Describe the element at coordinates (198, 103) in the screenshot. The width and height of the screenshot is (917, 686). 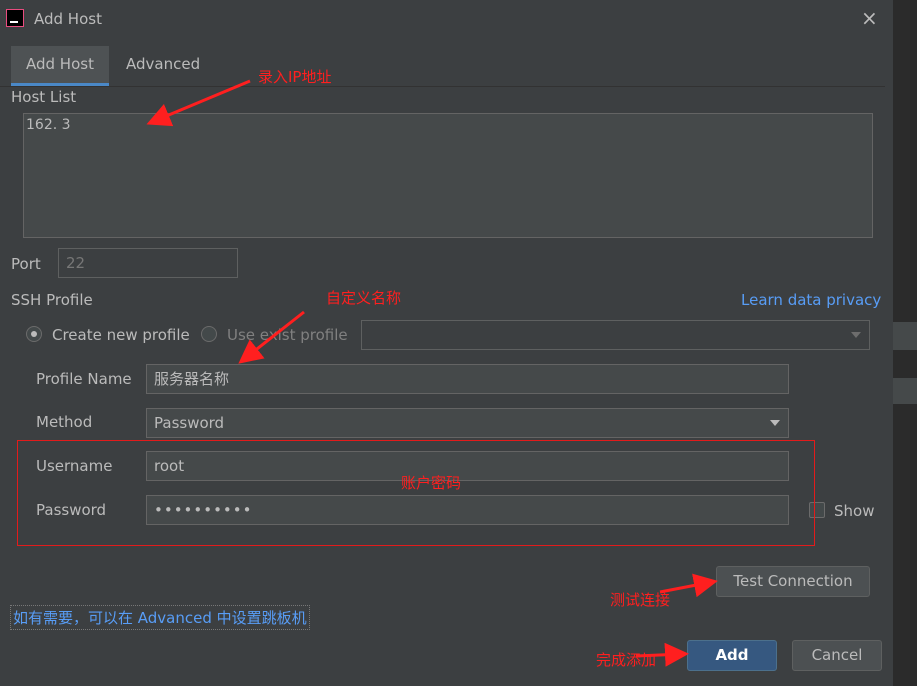
I see `arrow-to-host-list` at that location.